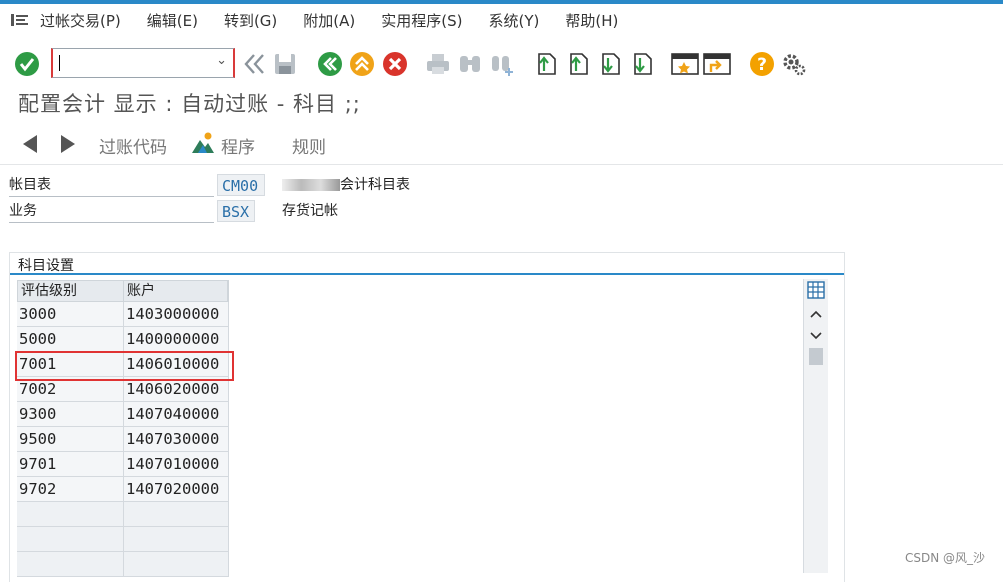  I want to click on menu-help: 帮助(H), so click(591, 20).